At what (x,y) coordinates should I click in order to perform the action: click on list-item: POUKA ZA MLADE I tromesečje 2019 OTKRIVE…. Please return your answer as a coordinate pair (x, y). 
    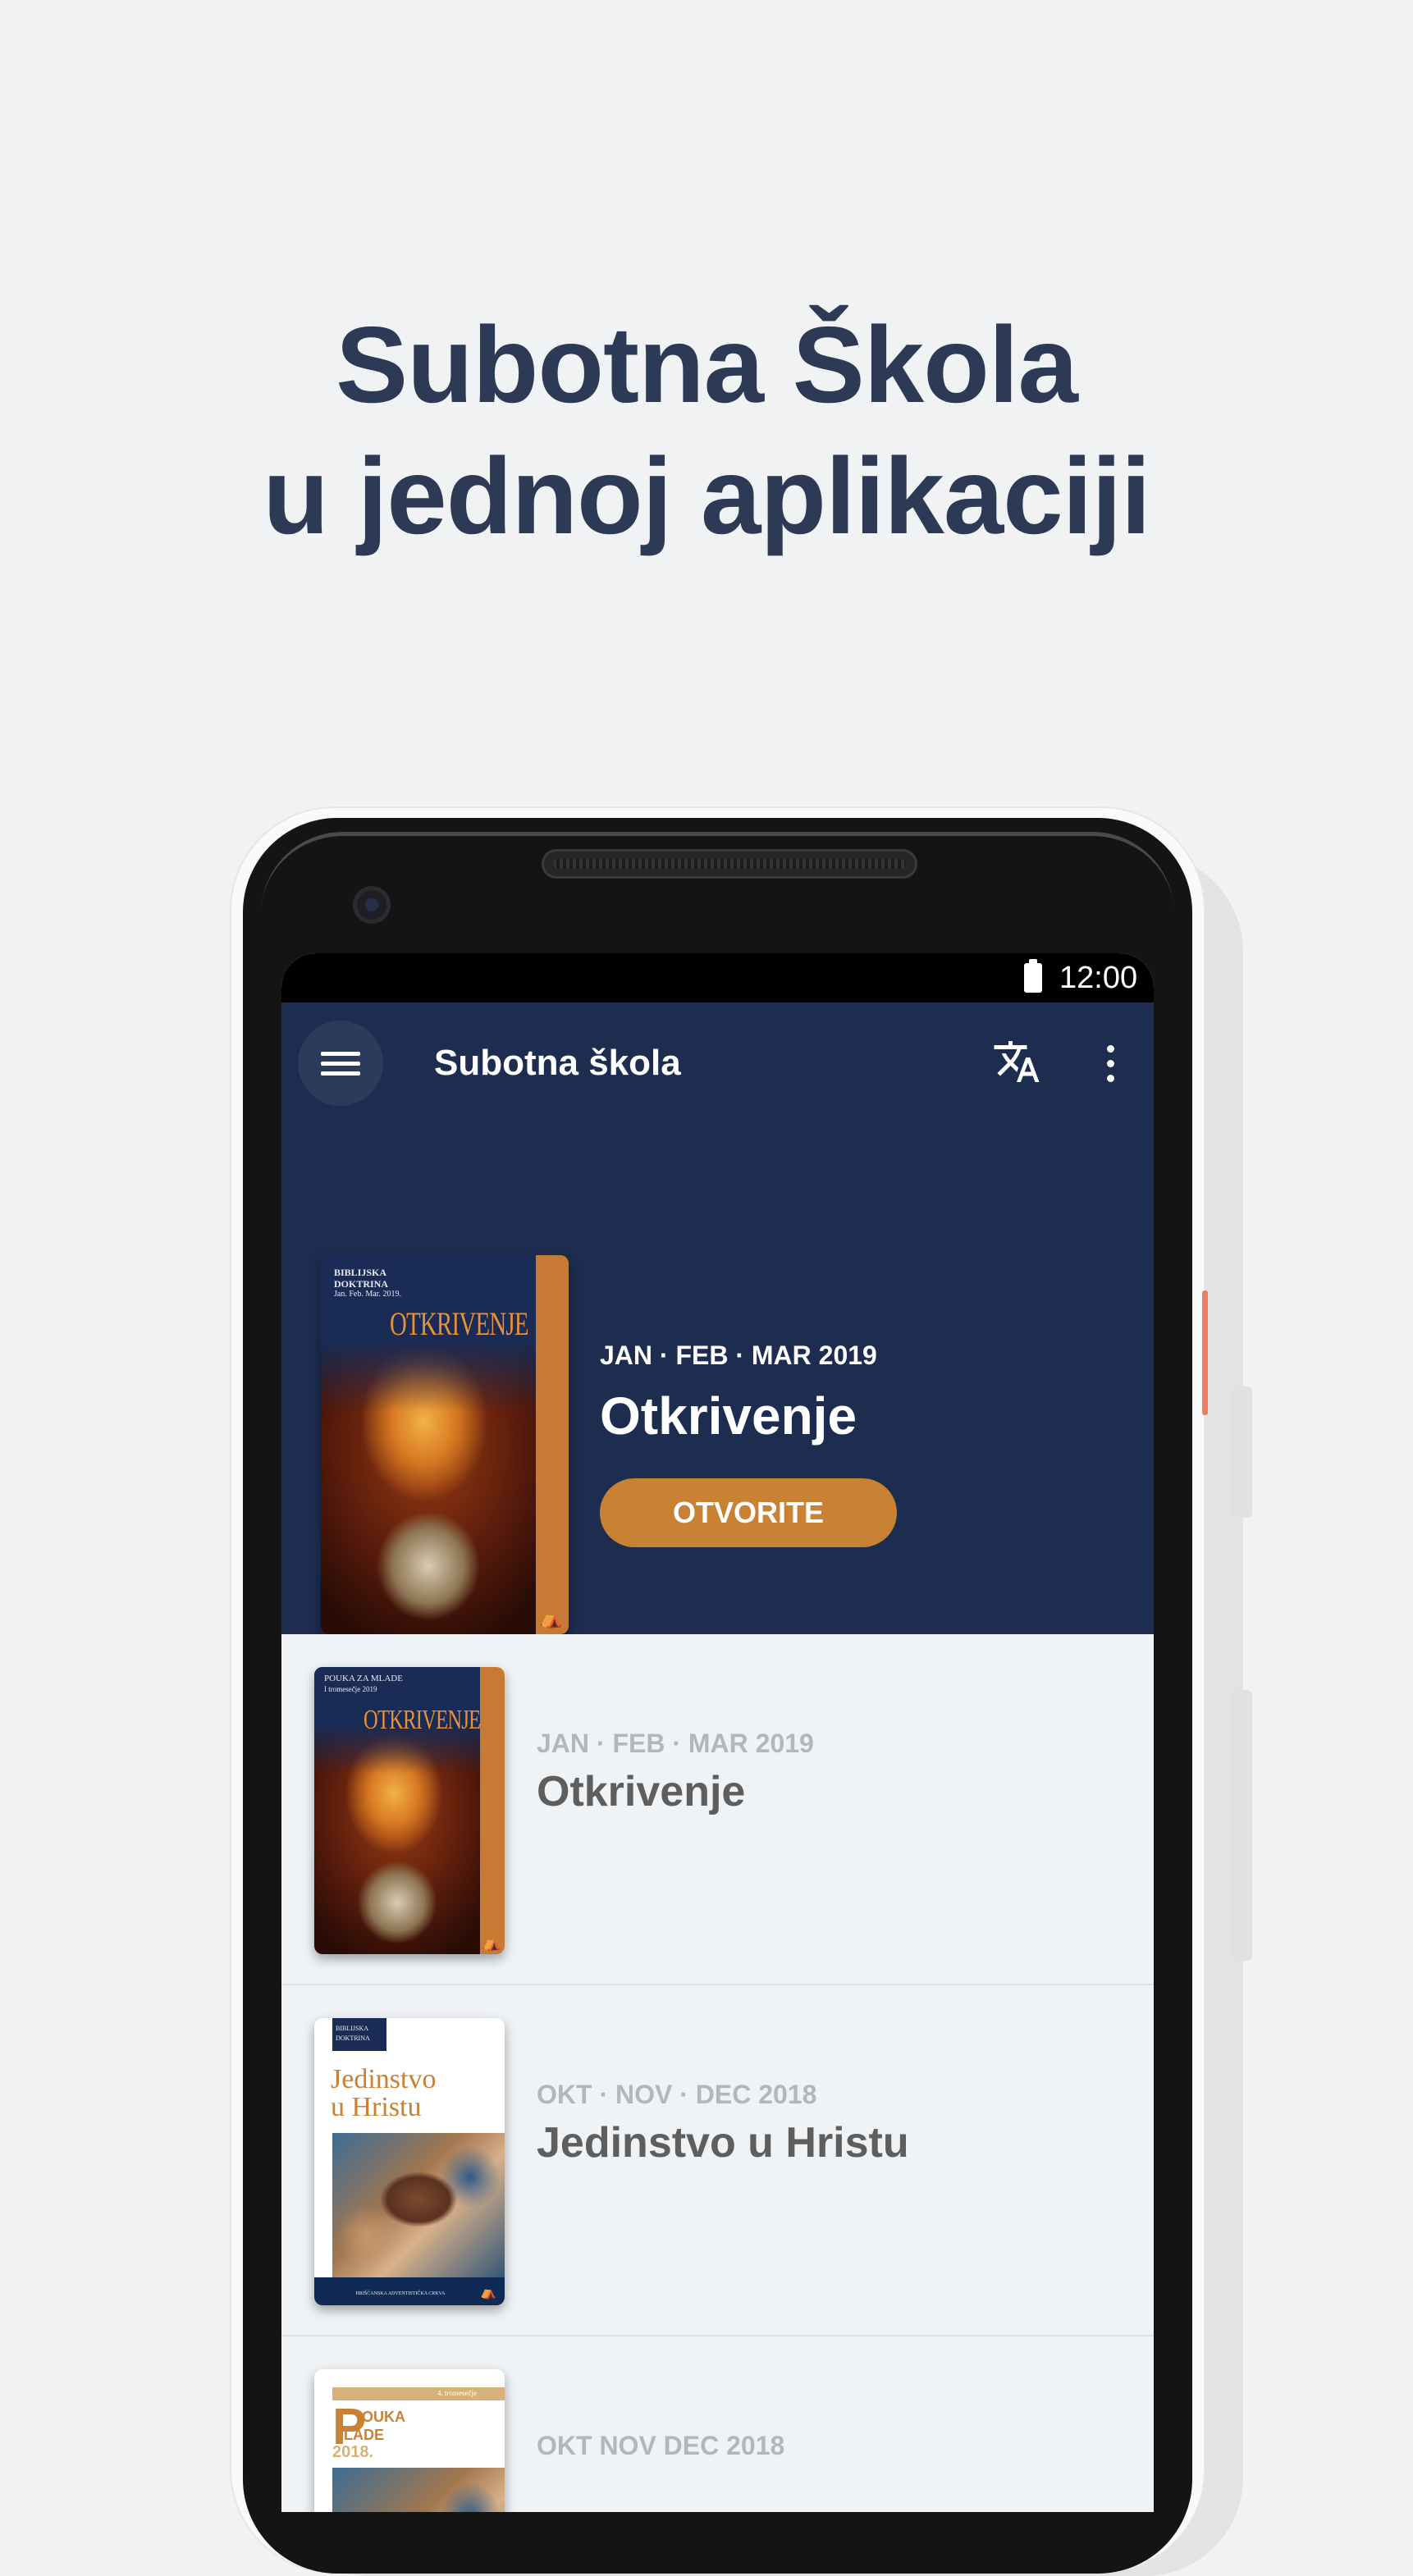
    Looking at the image, I should click on (717, 1810).